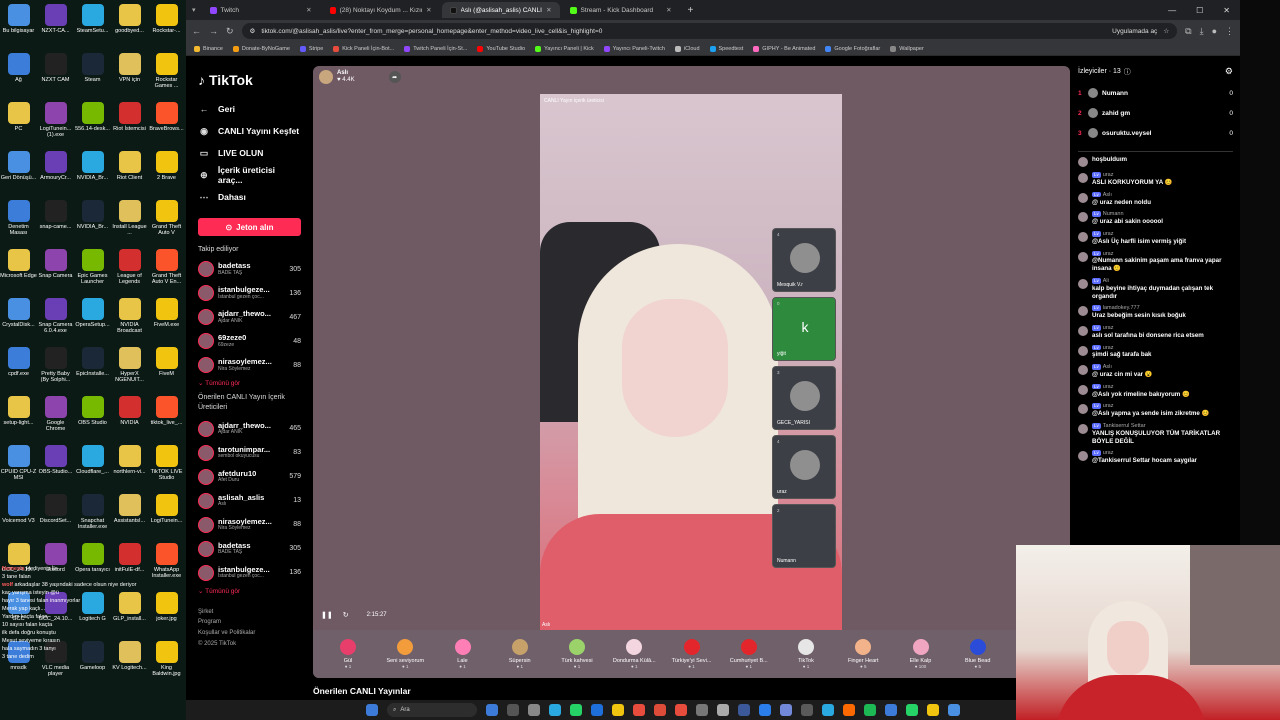 The height and width of the screenshot is (720, 1280). I want to click on desktop-icon: Denetim Masası, so click(18, 224).